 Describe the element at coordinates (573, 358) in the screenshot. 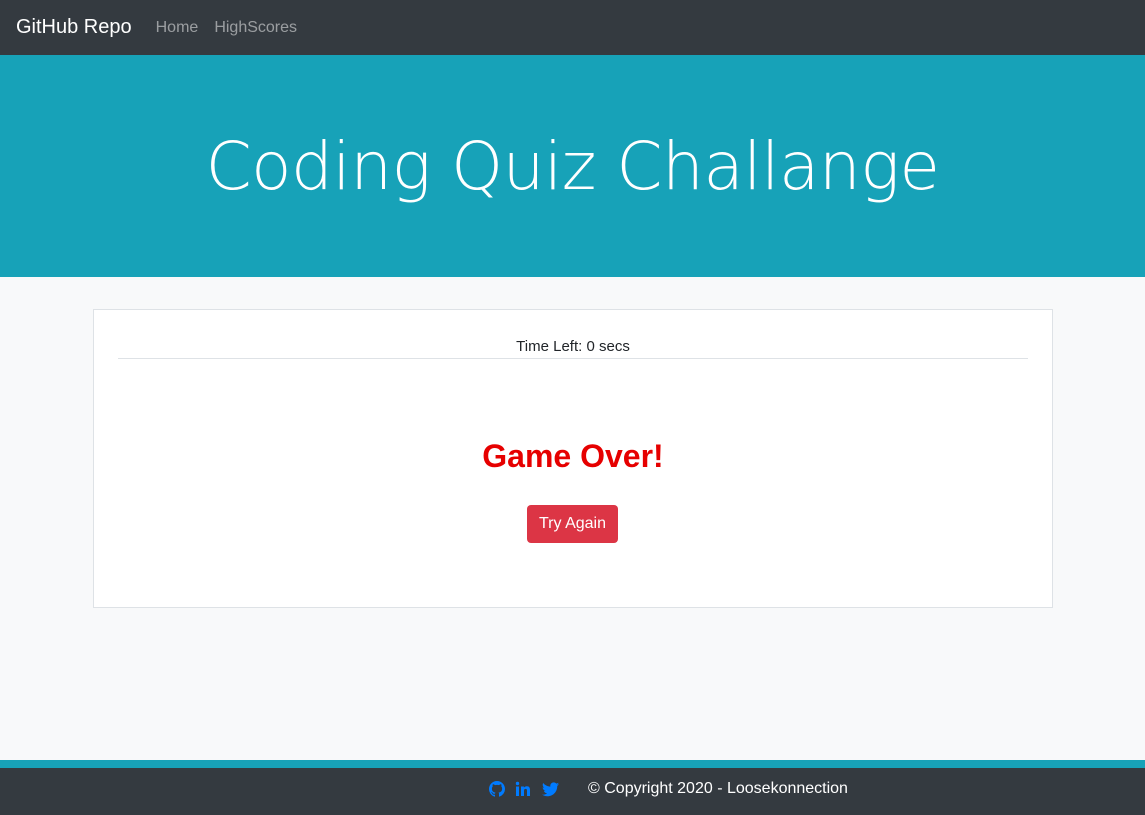

I see `divider` at that location.